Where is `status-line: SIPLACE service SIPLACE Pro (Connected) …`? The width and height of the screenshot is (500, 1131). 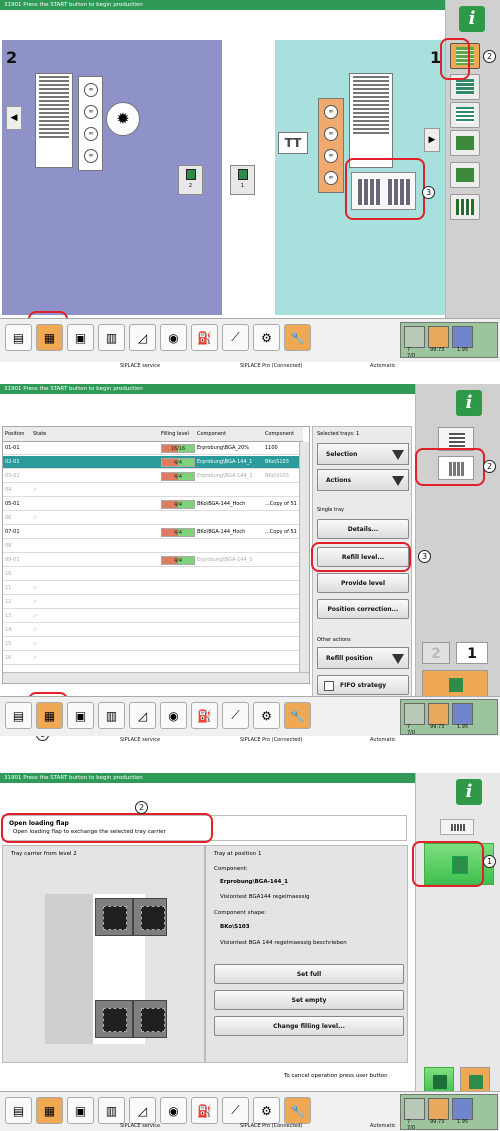 status-line: SIPLACE service SIPLACE Pro (Connected) … is located at coordinates (200, 366).